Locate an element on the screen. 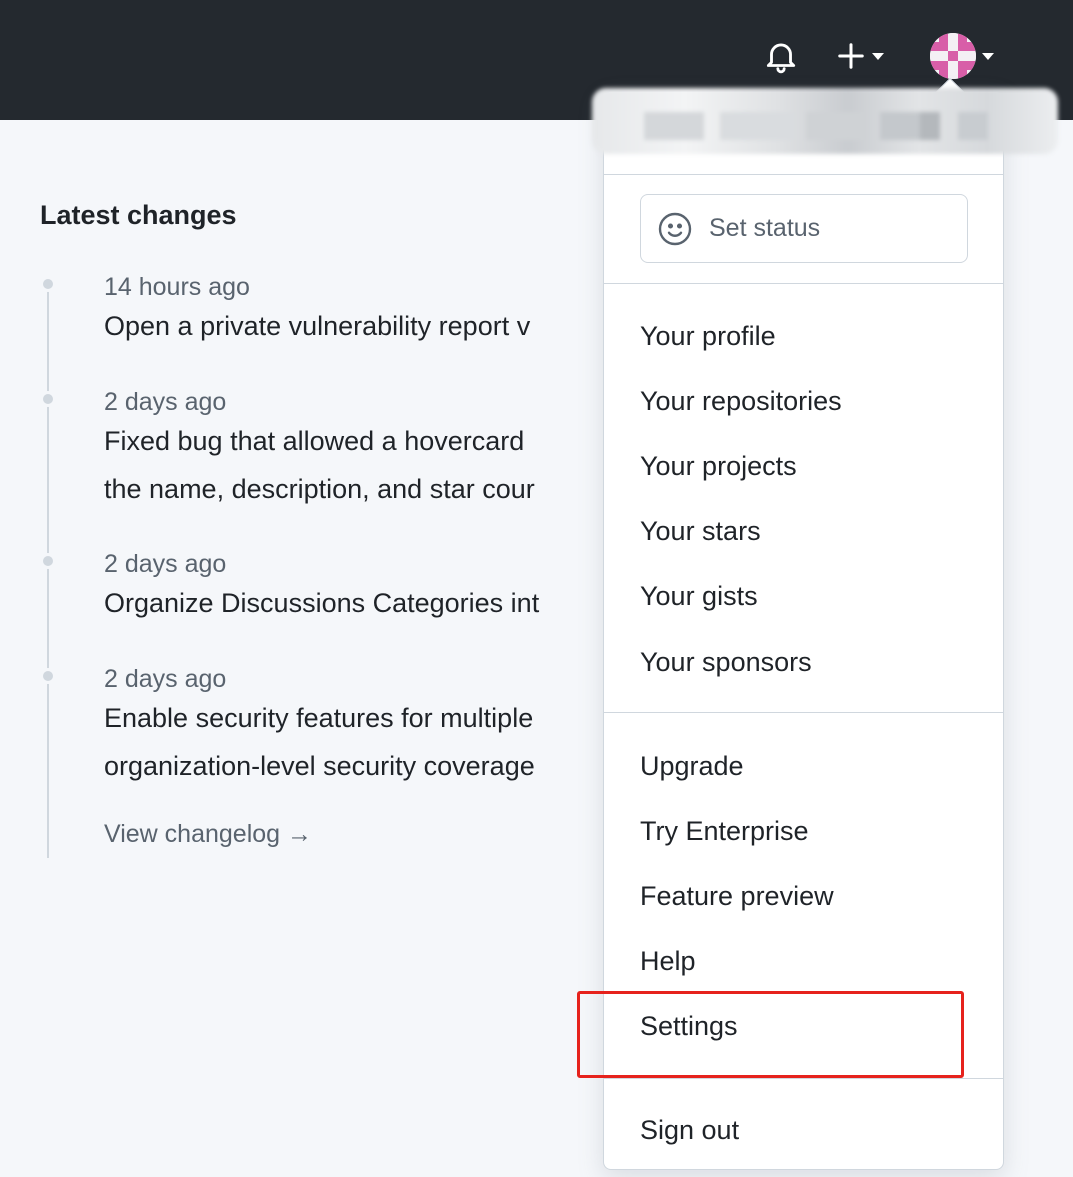 The height and width of the screenshot is (1177, 1073). entry-text: Open a private vulnerability report v is located at coordinates (364, 326).